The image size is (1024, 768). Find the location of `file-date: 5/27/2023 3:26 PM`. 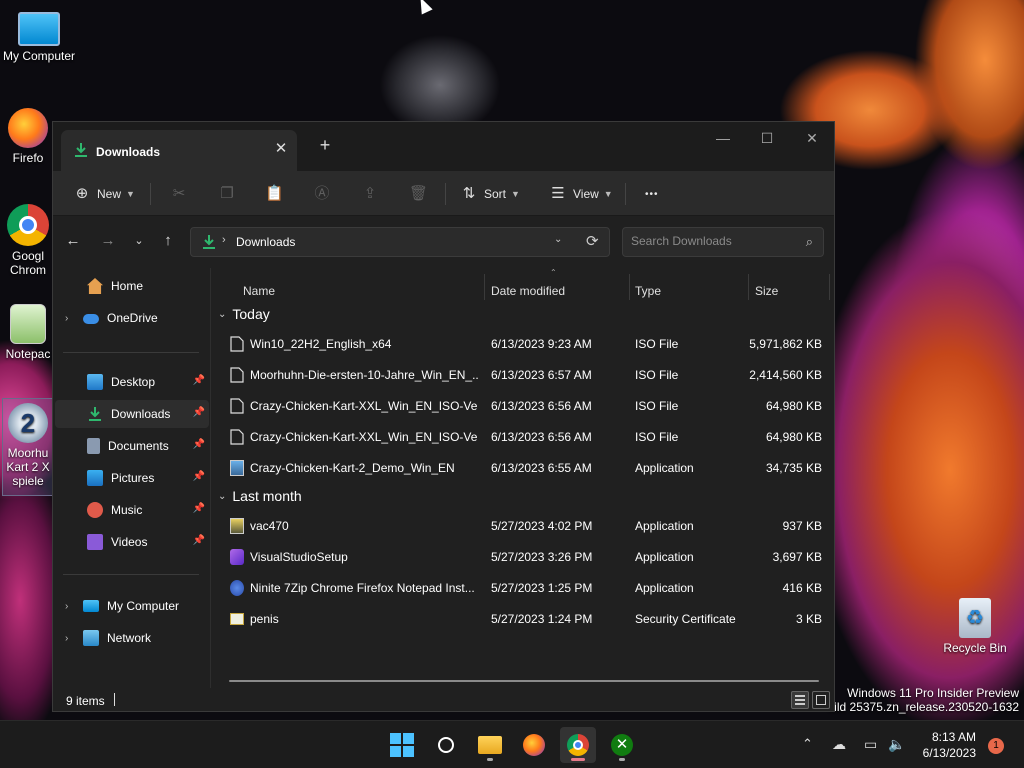

file-date: 5/27/2023 3:26 PM is located at coordinates (542, 557).